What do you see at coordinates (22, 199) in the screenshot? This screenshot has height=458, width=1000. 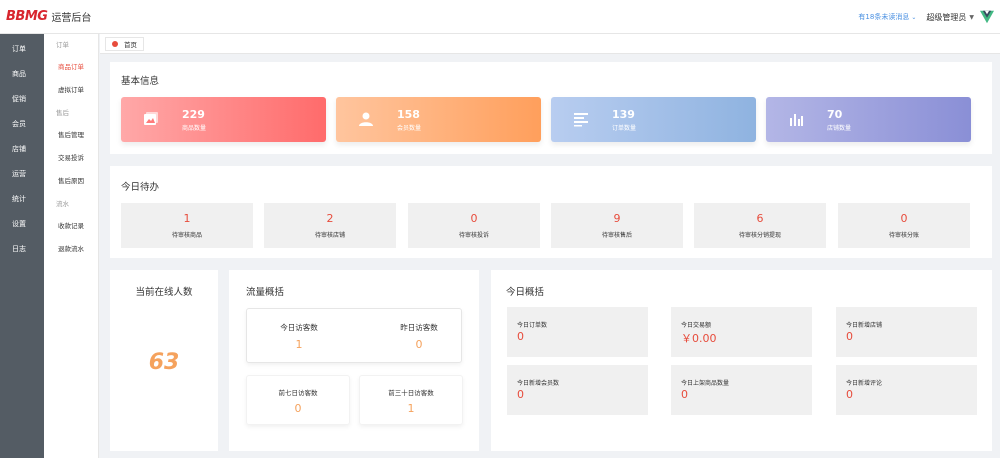 I see `nav-item-statistics: 统计` at bounding box center [22, 199].